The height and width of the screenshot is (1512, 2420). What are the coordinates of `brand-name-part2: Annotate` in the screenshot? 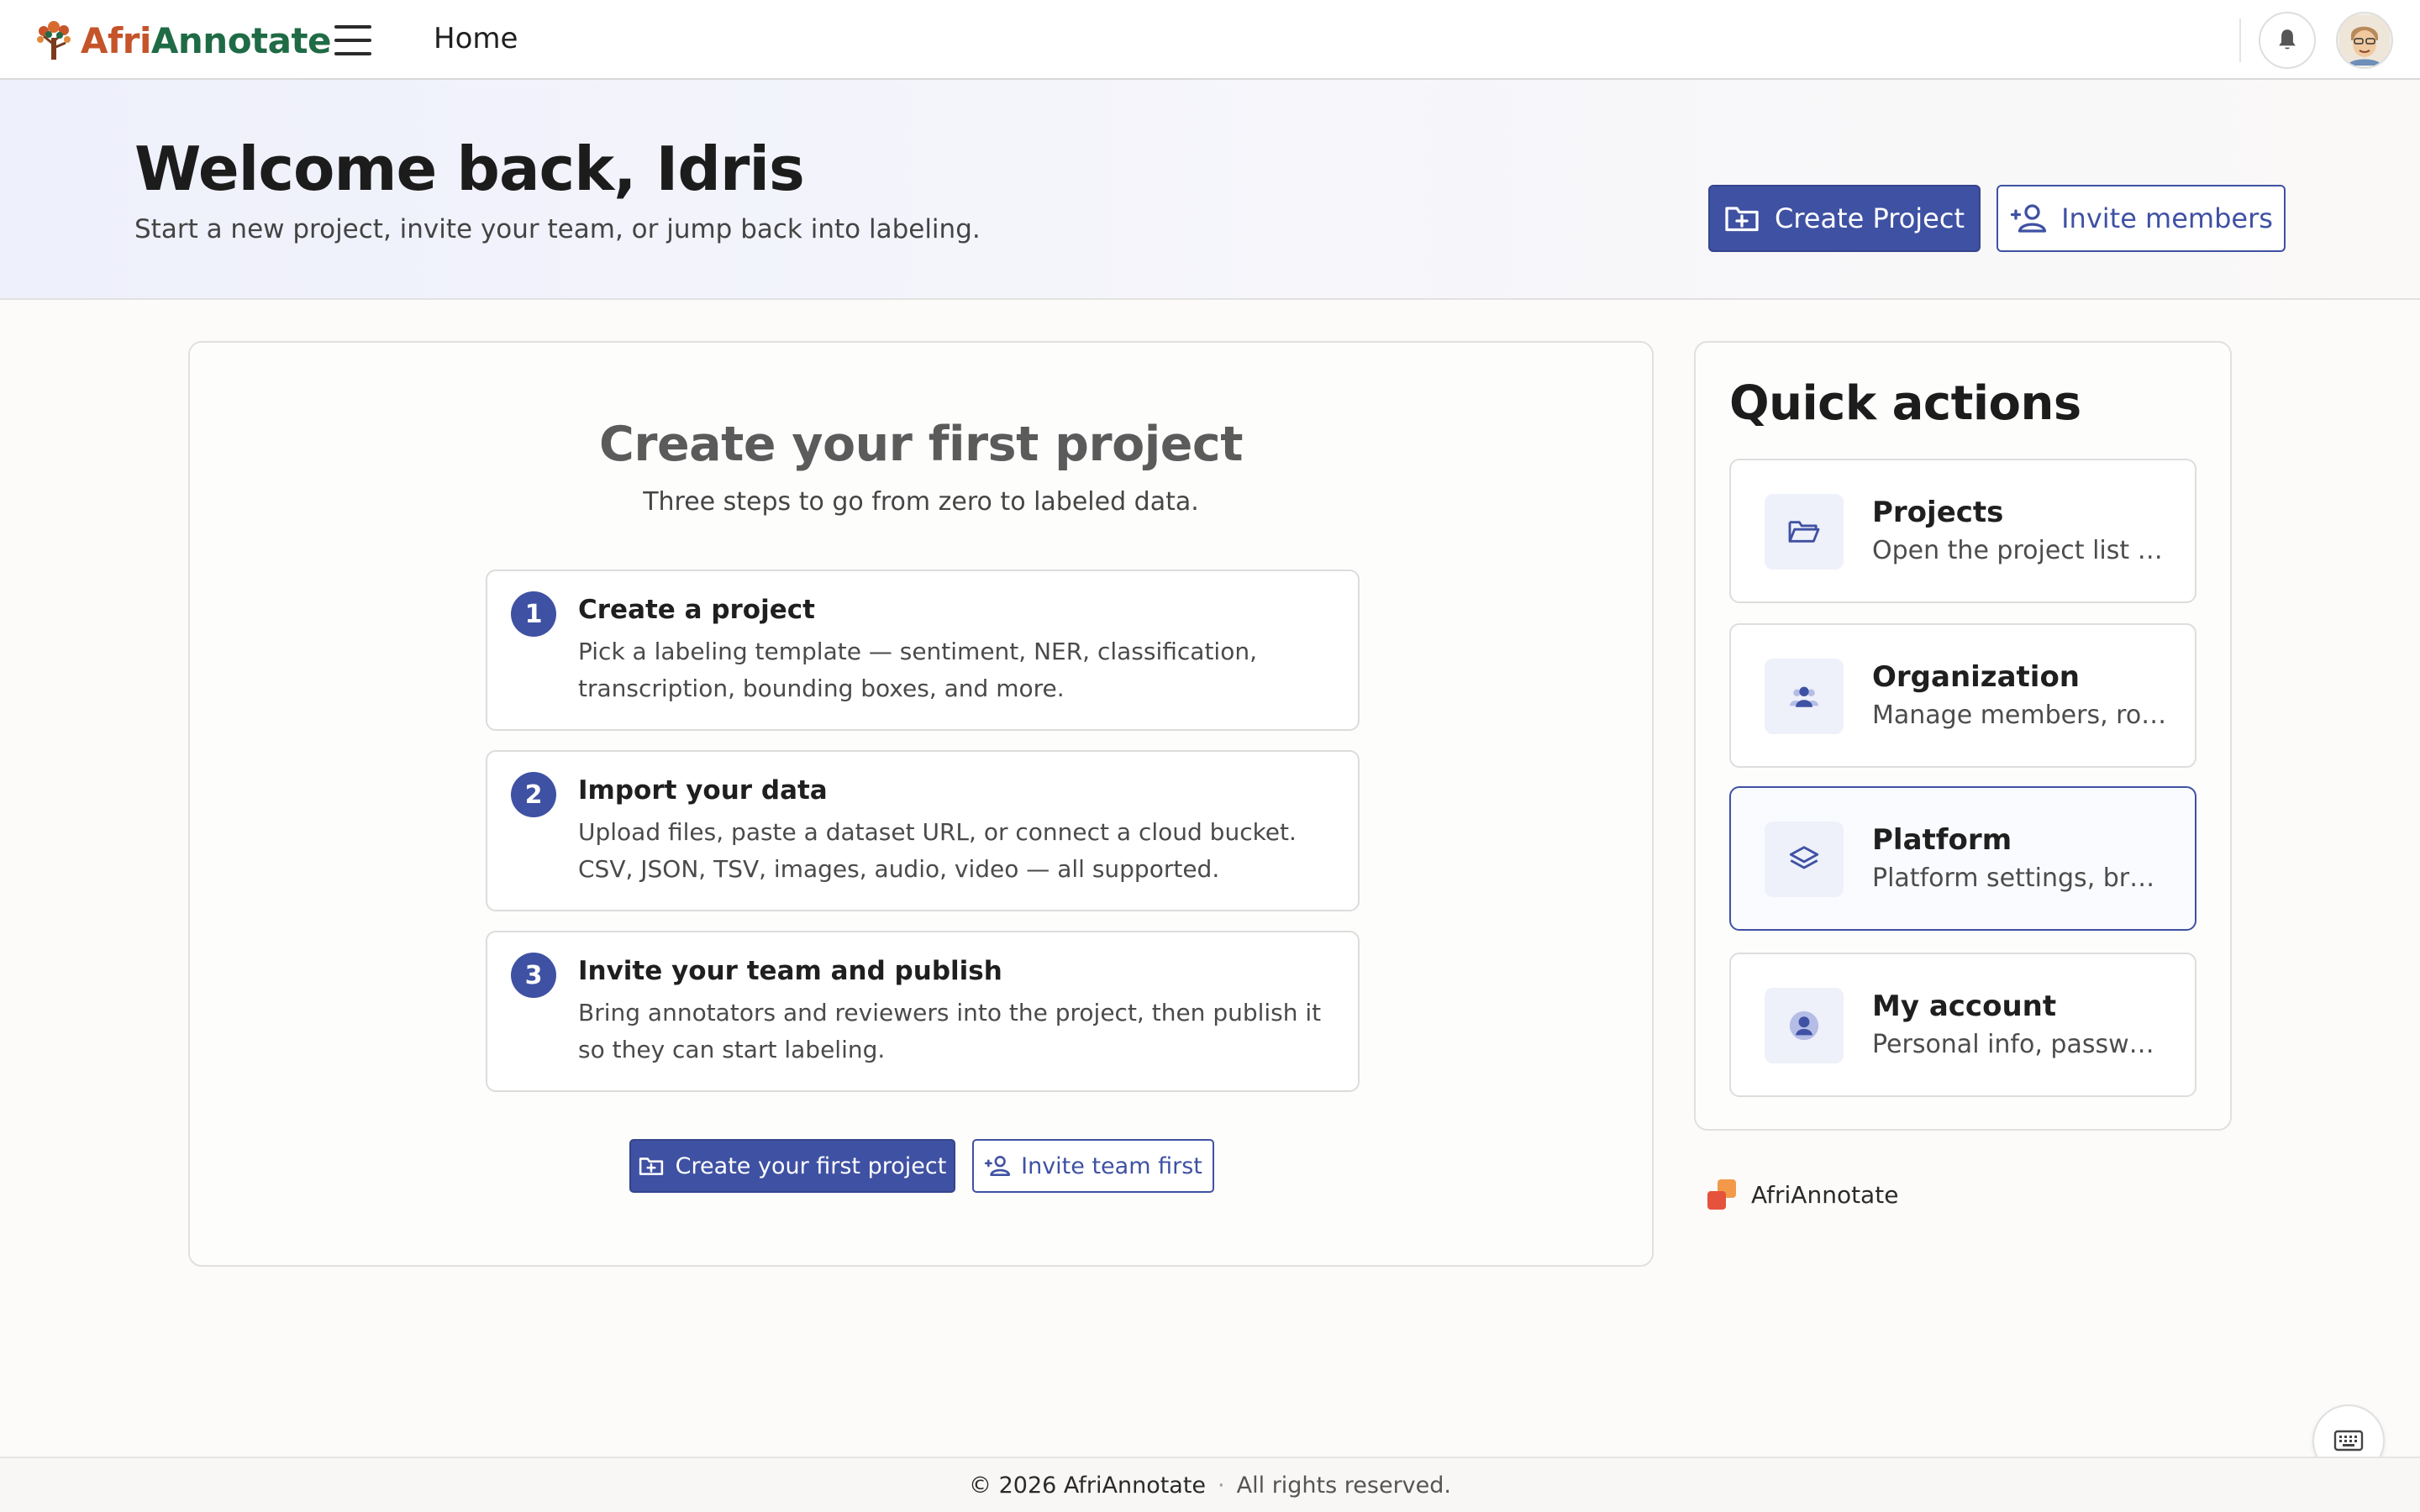 It's located at (241, 40).